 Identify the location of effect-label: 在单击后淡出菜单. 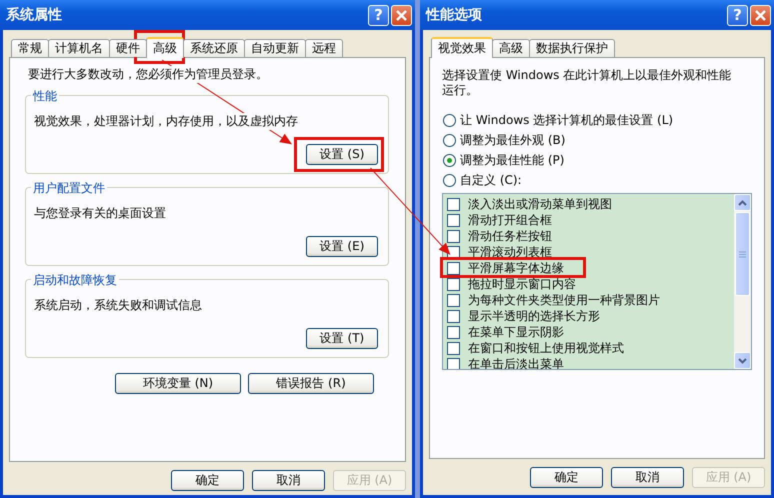
(516, 362).